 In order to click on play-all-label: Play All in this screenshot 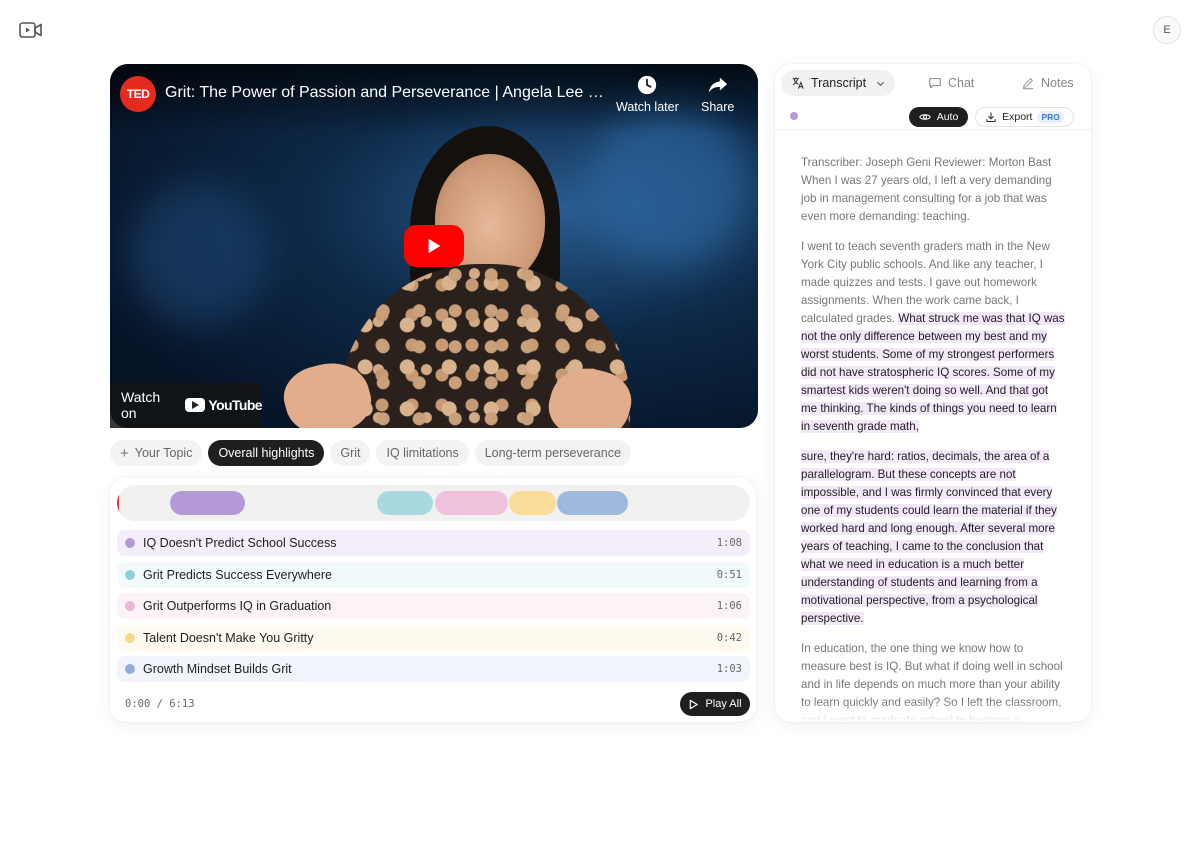, I will do `click(723, 704)`.